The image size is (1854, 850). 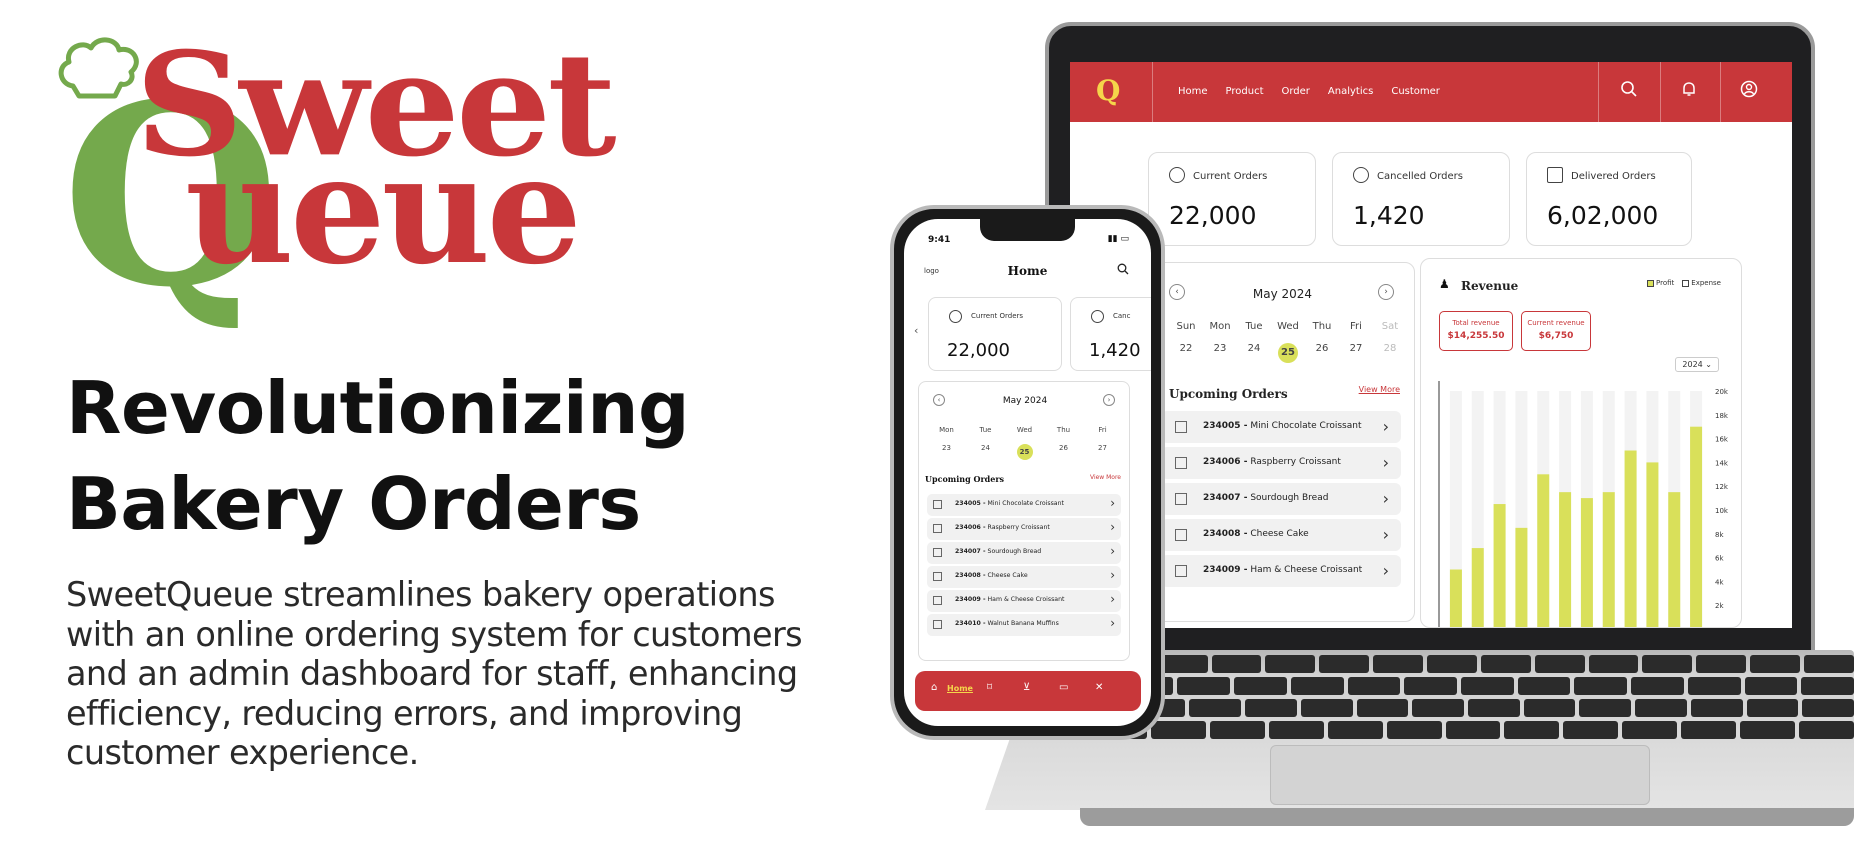 What do you see at coordinates (1288, 326) in the screenshot?
I see `calendar-weekdays: Sun Mon Tue Wed Thu Fri Sat` at bounding box center [1288, 326].